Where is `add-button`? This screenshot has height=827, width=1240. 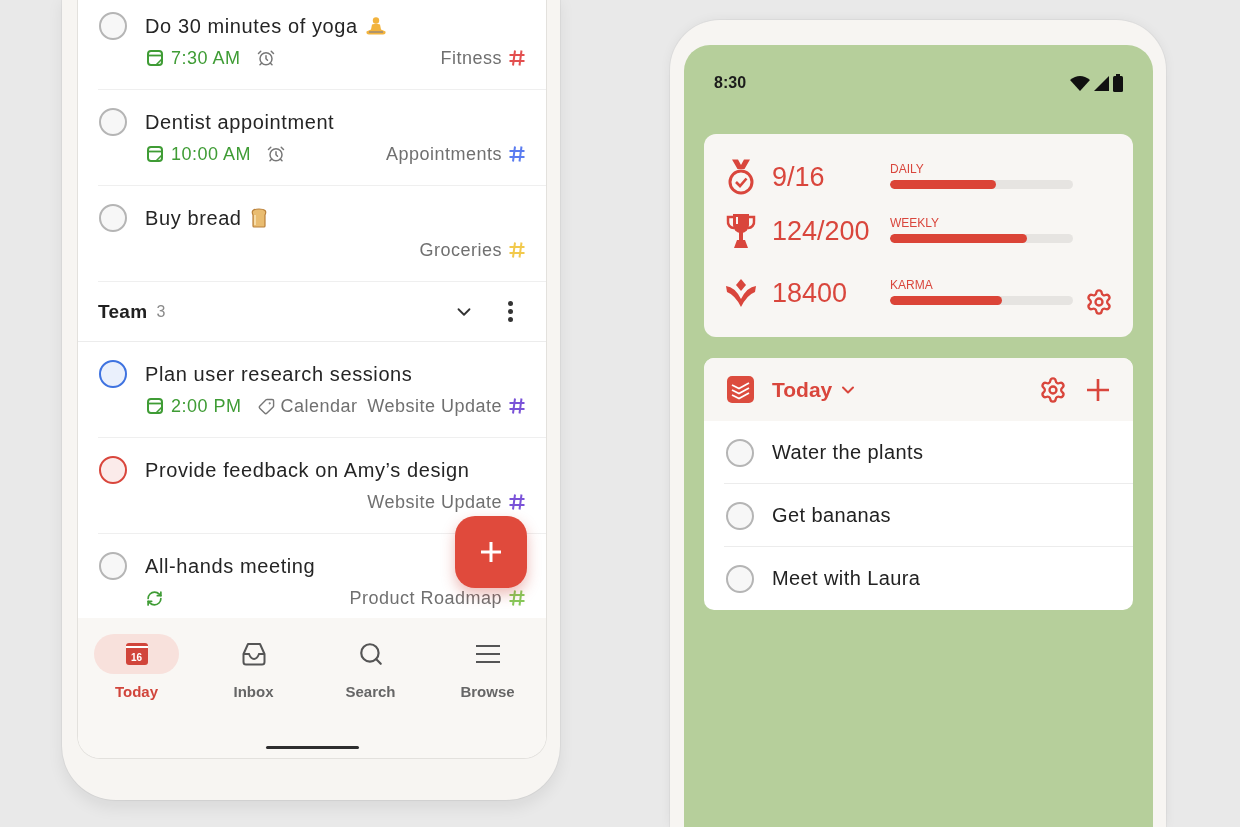
add-button is located at coordinates (1098, 389).